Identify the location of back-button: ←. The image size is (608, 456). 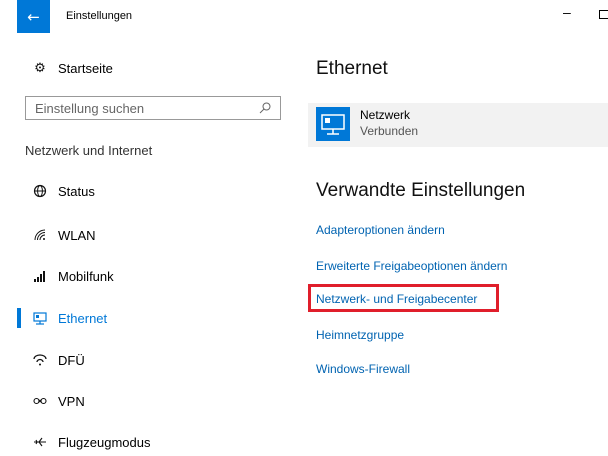
(33, 16).